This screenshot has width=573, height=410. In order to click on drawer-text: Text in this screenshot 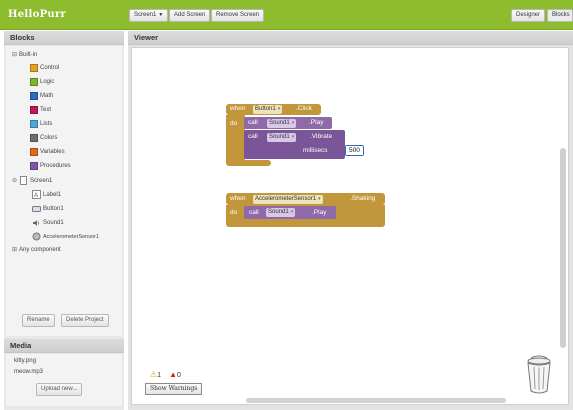, I will do `click(40, 110)`.